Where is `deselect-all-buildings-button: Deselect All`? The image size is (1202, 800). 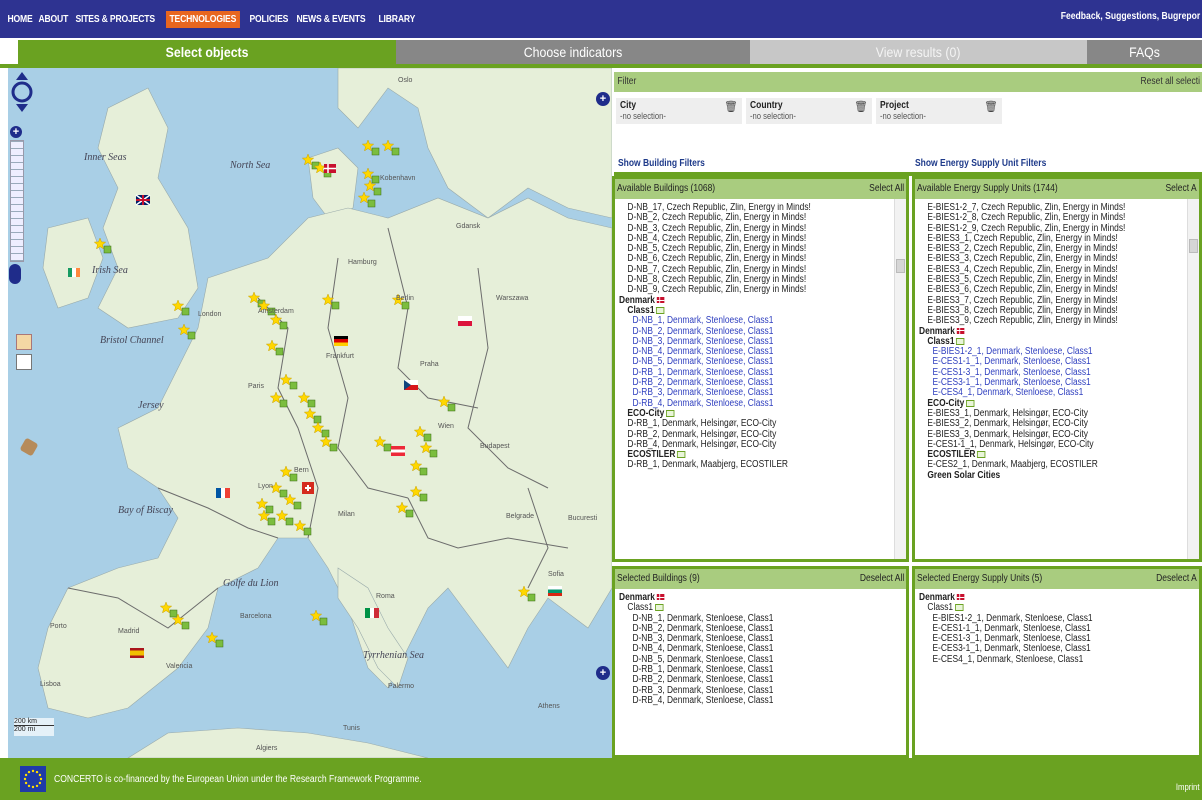
deselect-all-buildings-button: Deselect All is located at coordinates (882, 579).